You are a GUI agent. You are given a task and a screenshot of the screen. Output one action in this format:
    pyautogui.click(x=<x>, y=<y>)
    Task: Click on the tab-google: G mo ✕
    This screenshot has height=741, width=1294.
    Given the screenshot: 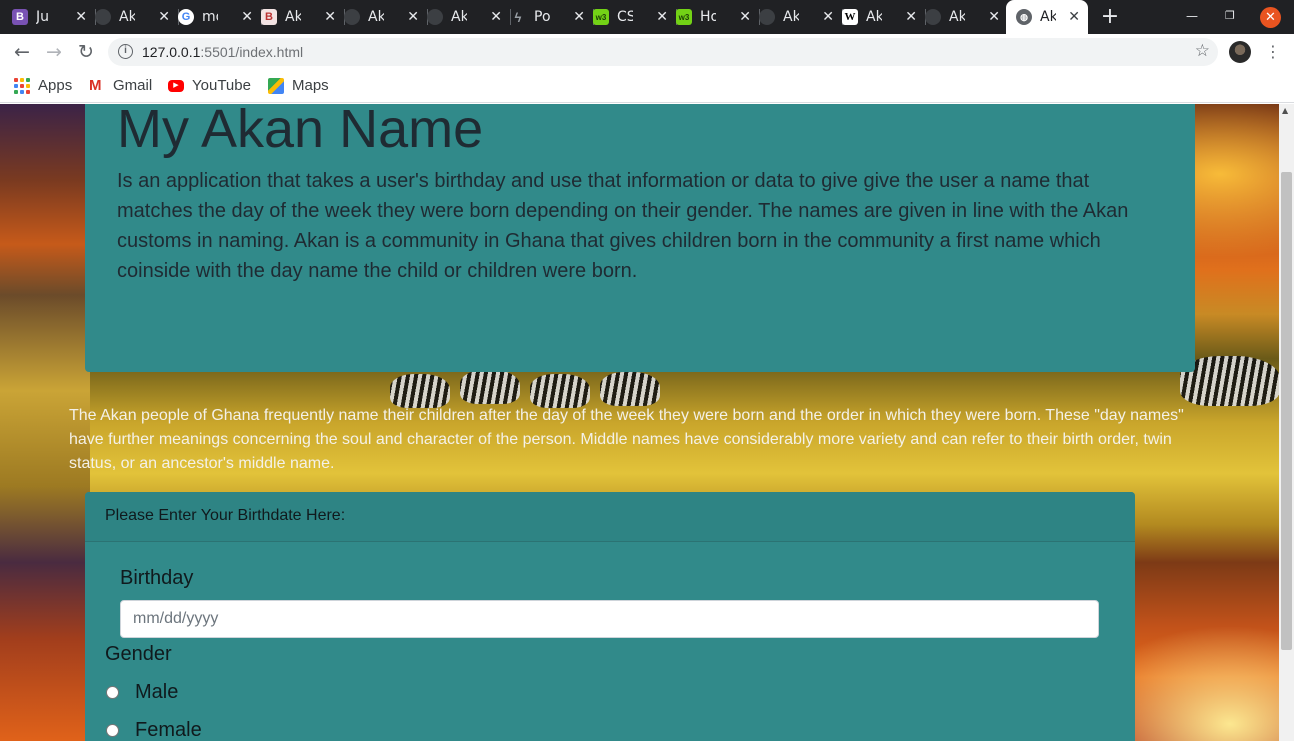 What is the action you would take?
    pyautogui.click(x=220, y=17)
    